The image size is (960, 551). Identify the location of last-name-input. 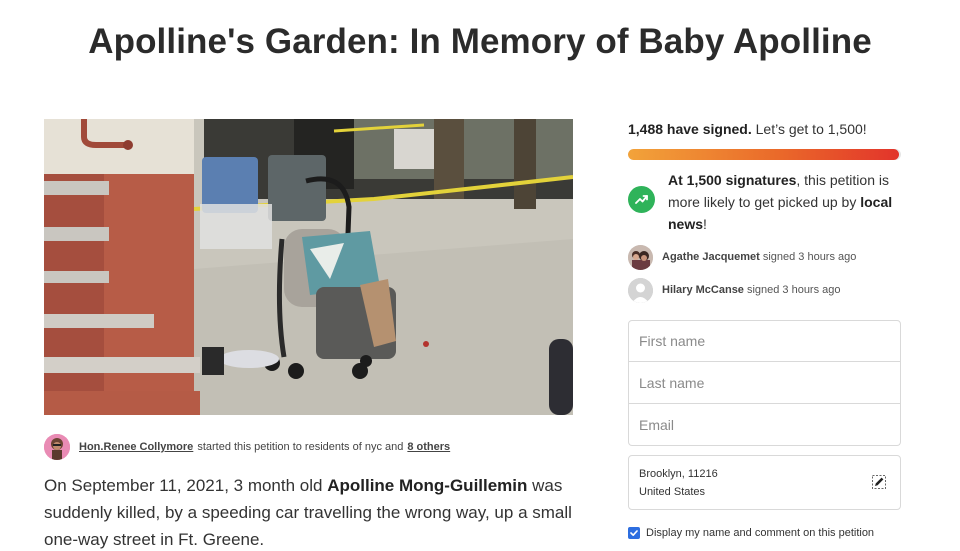
(764, 382).